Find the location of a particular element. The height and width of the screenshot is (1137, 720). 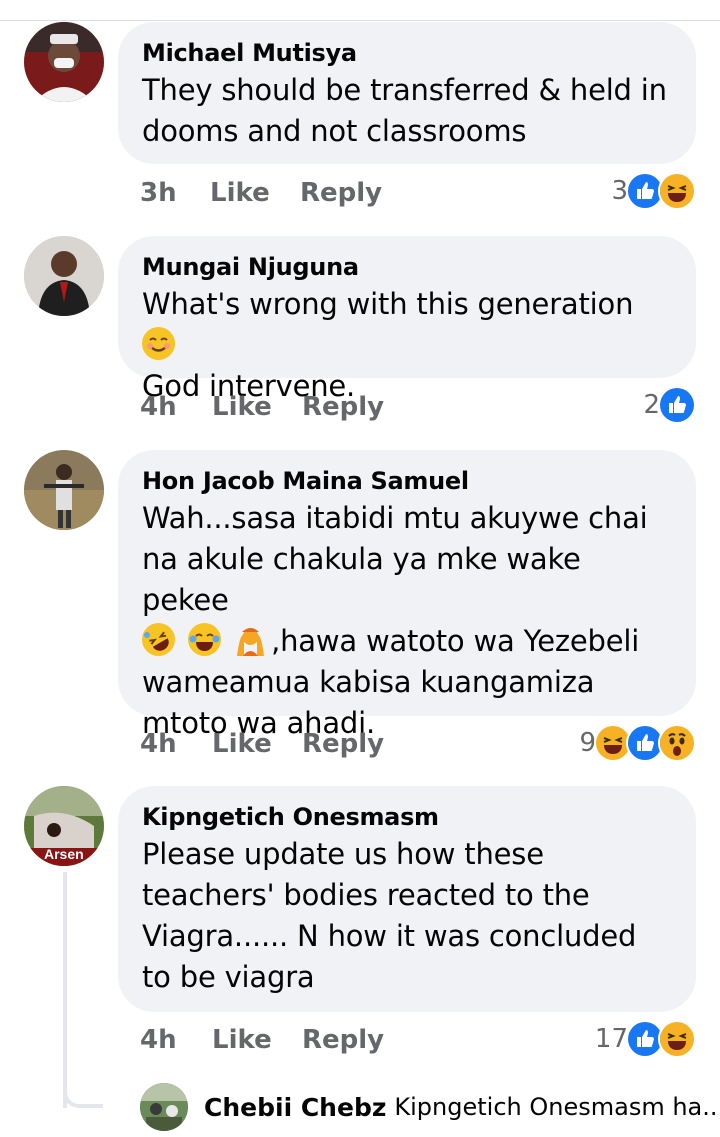

rolling-laughing-icon is located at coordinates (158, 639).